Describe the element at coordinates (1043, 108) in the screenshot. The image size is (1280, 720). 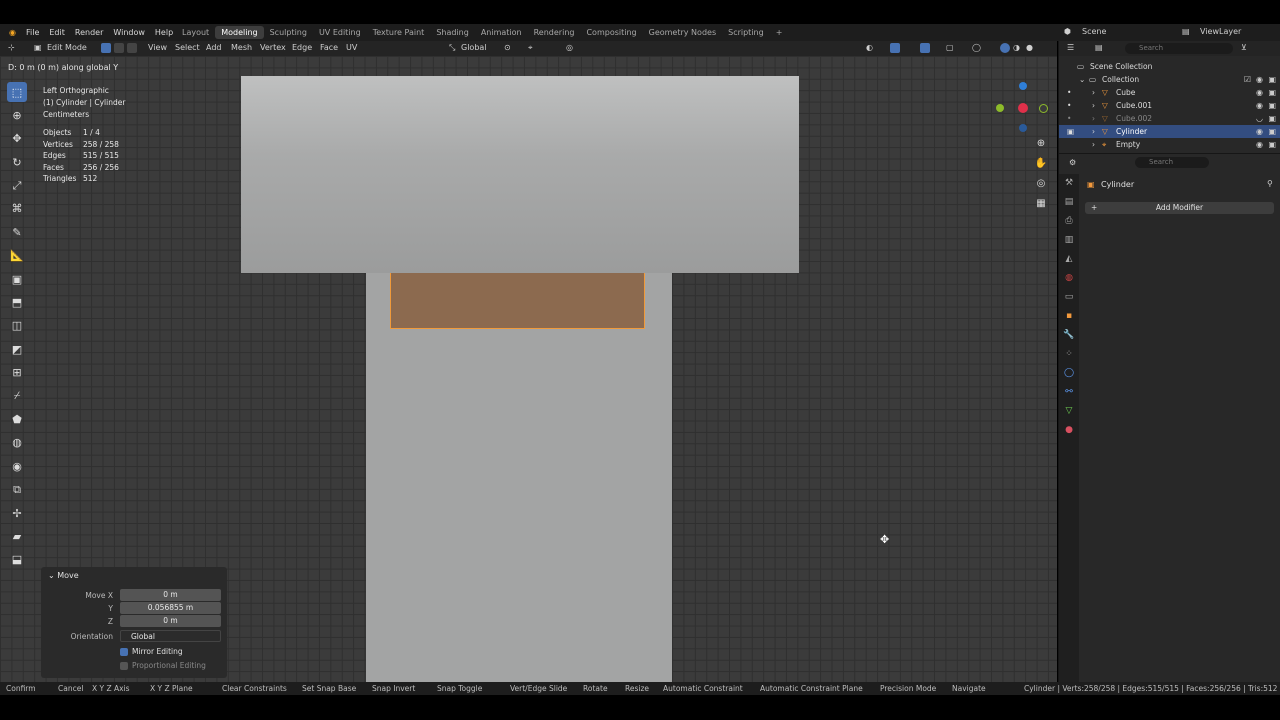
I see `gizmo-neg-y-axis` at that location.